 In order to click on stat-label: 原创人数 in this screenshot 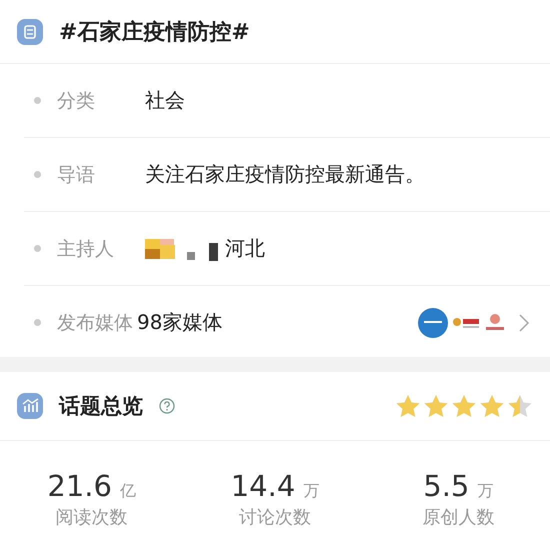, I will do `click(458, 517)`.